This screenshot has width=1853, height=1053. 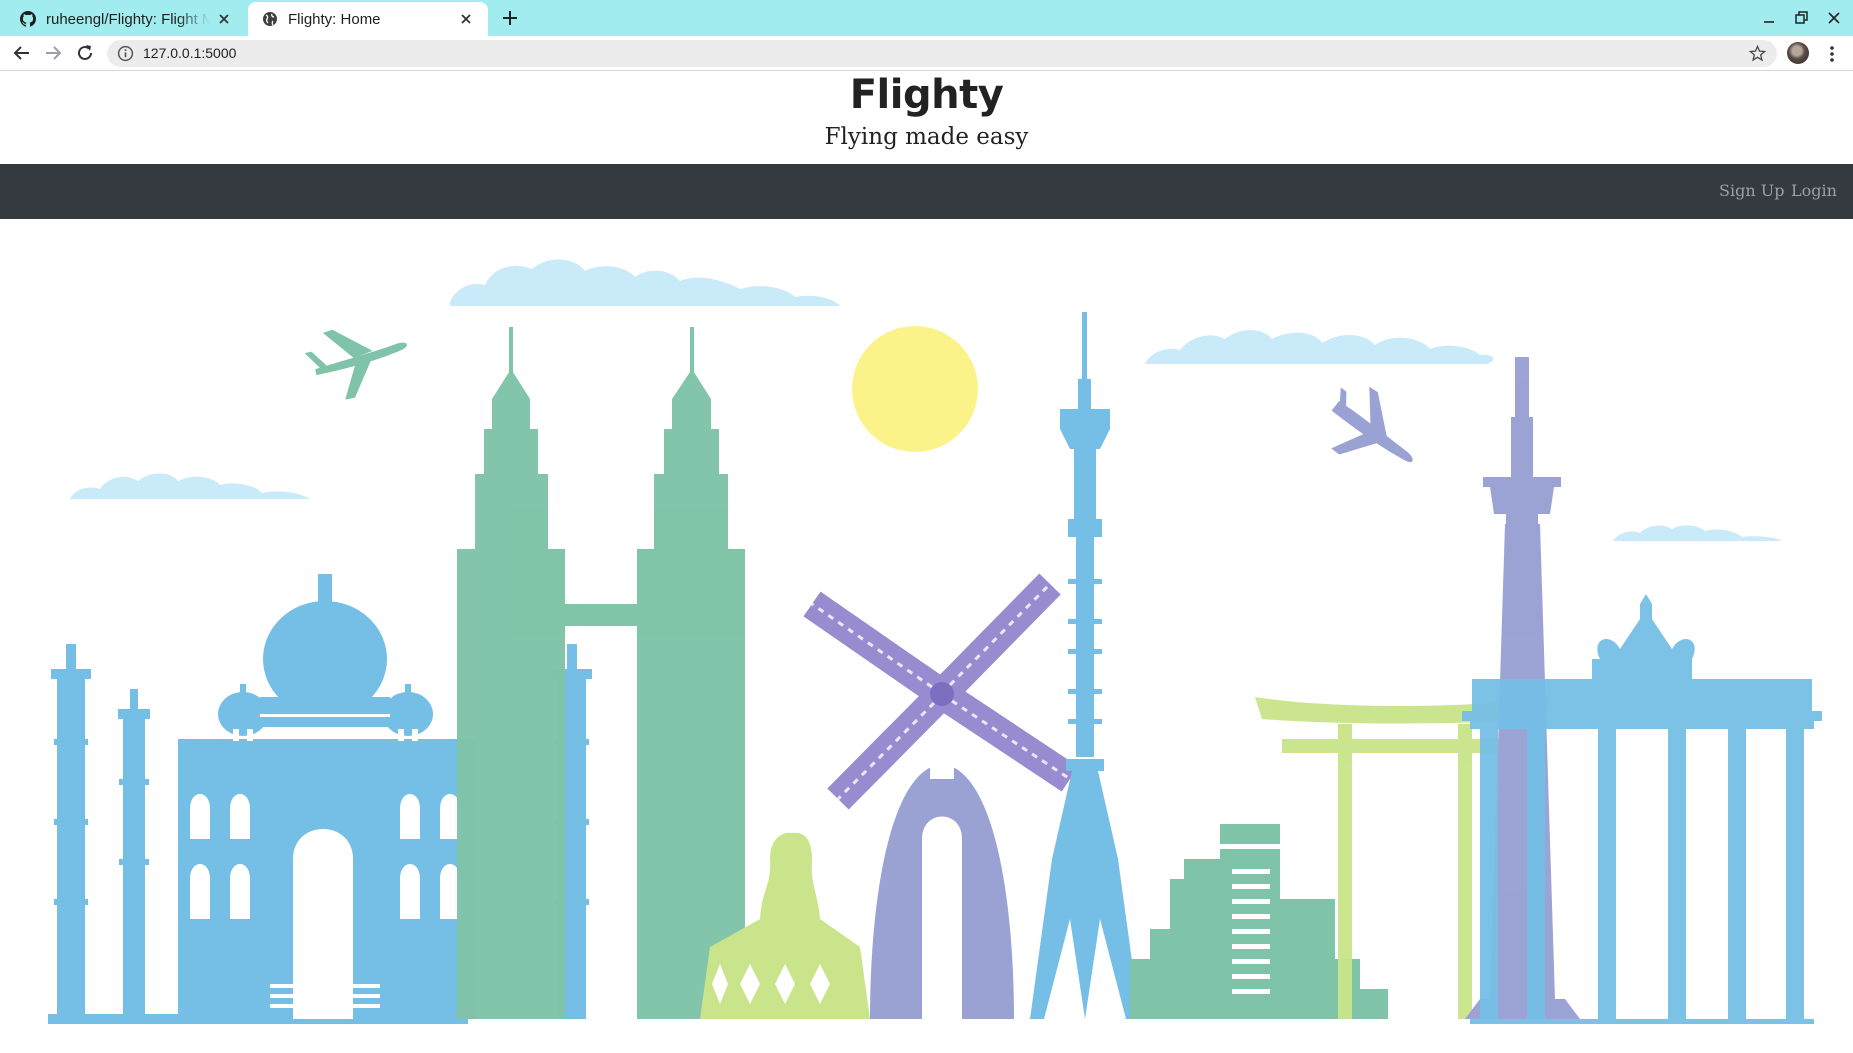 I want to click on site-info-icon, so click(x=125, y=53).